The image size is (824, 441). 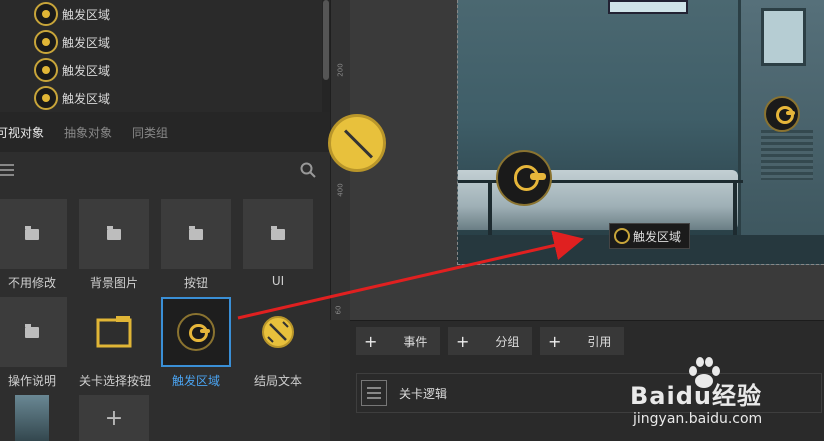 I want to click on asset-label: 按钮, so click(x=195, y=283).